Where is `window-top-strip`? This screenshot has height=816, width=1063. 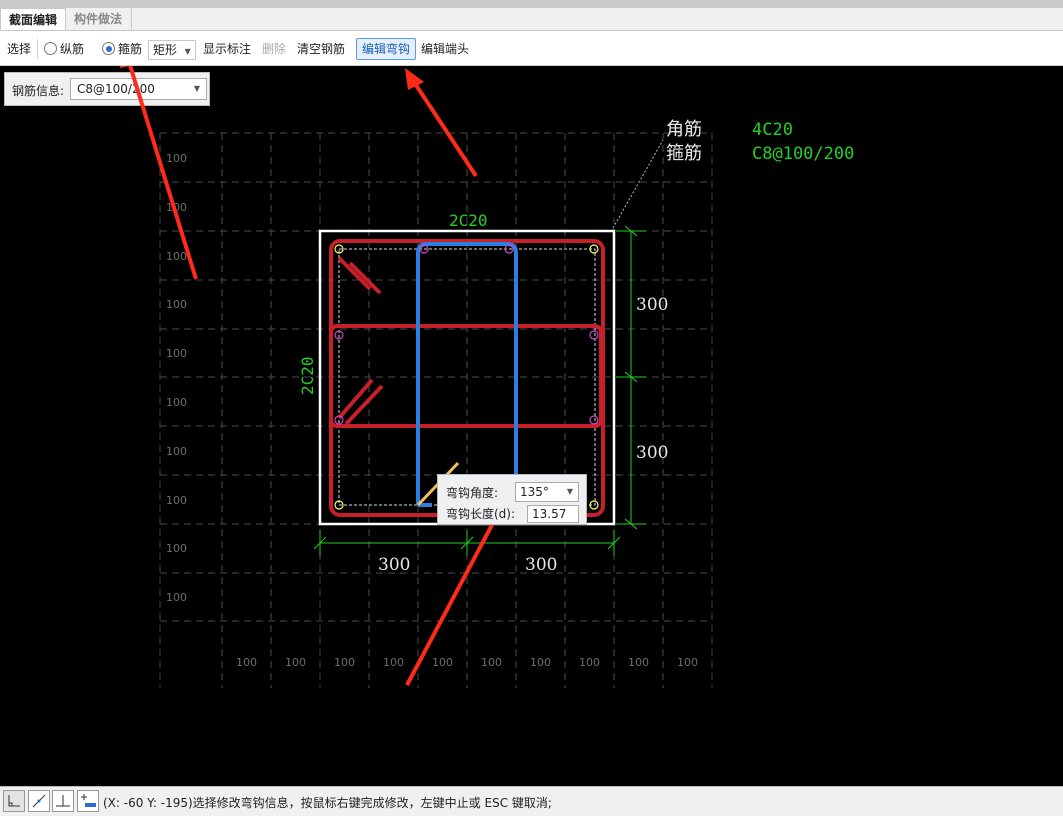
window-top-strip is located at coordinates (531, 4).